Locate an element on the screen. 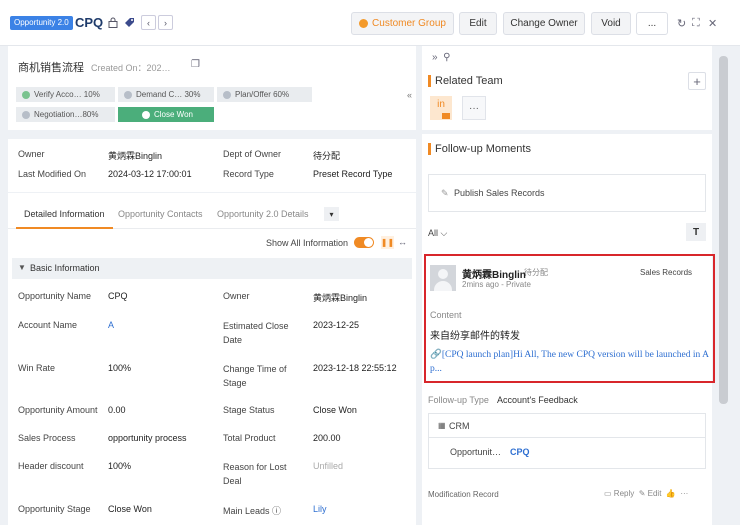  sales-process-value: opportunity process is located at coordinates (147, 438).